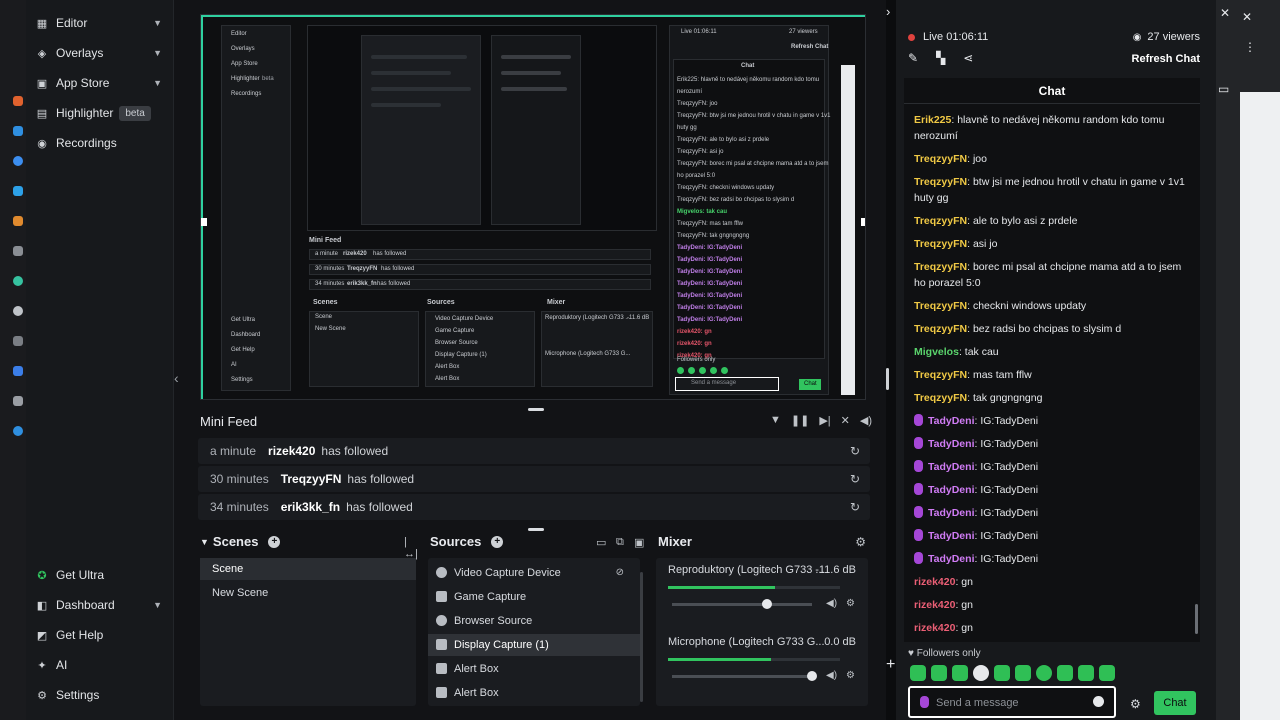 The width and height of the screenshot is (1280, 720). Describe the element at coordinates (812, 676) in the screenshot. I see `volume-slider-knob` at that location.